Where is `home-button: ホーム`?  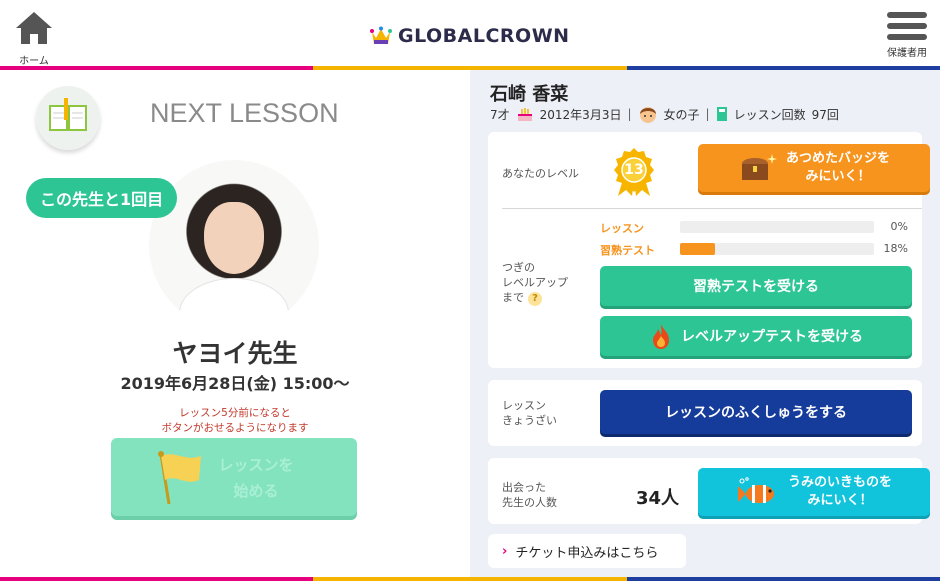
home-button: ホーム is located at coordinates (34, 38).